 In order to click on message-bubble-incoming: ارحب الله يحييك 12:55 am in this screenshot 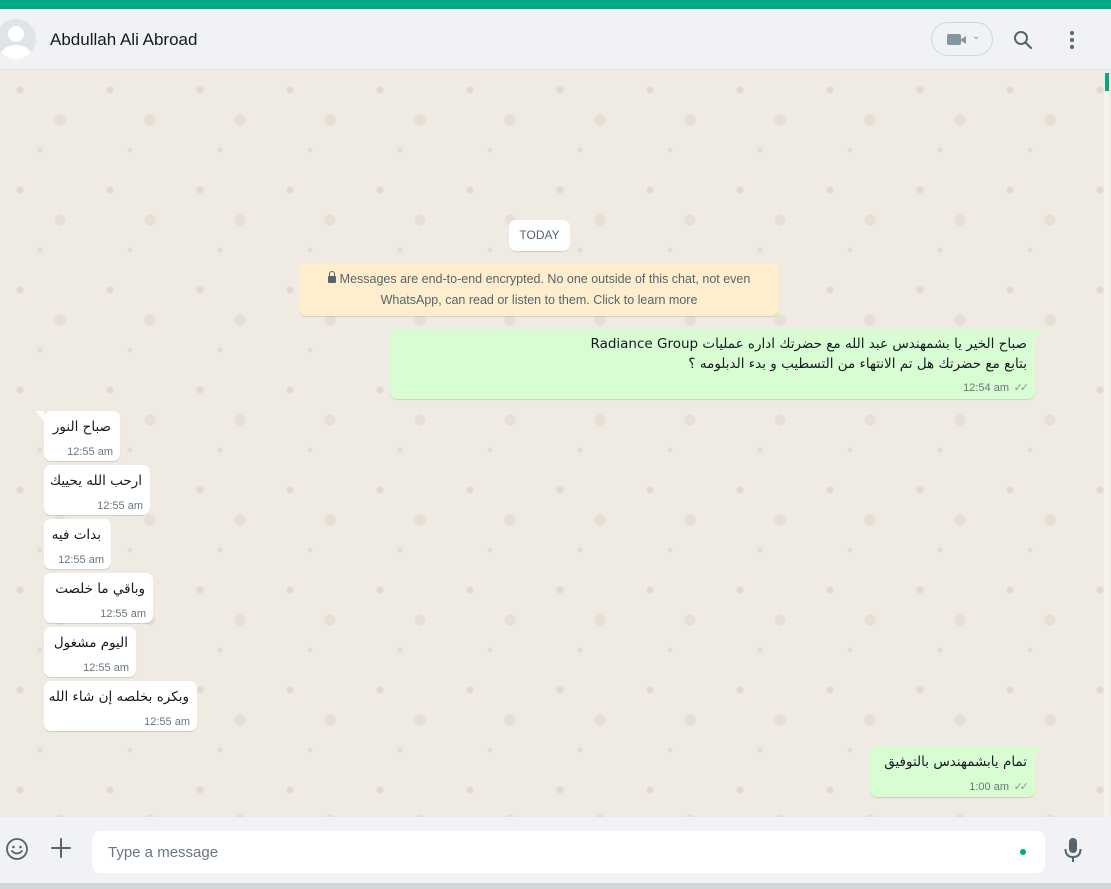, I will do `click(97, 490)`.